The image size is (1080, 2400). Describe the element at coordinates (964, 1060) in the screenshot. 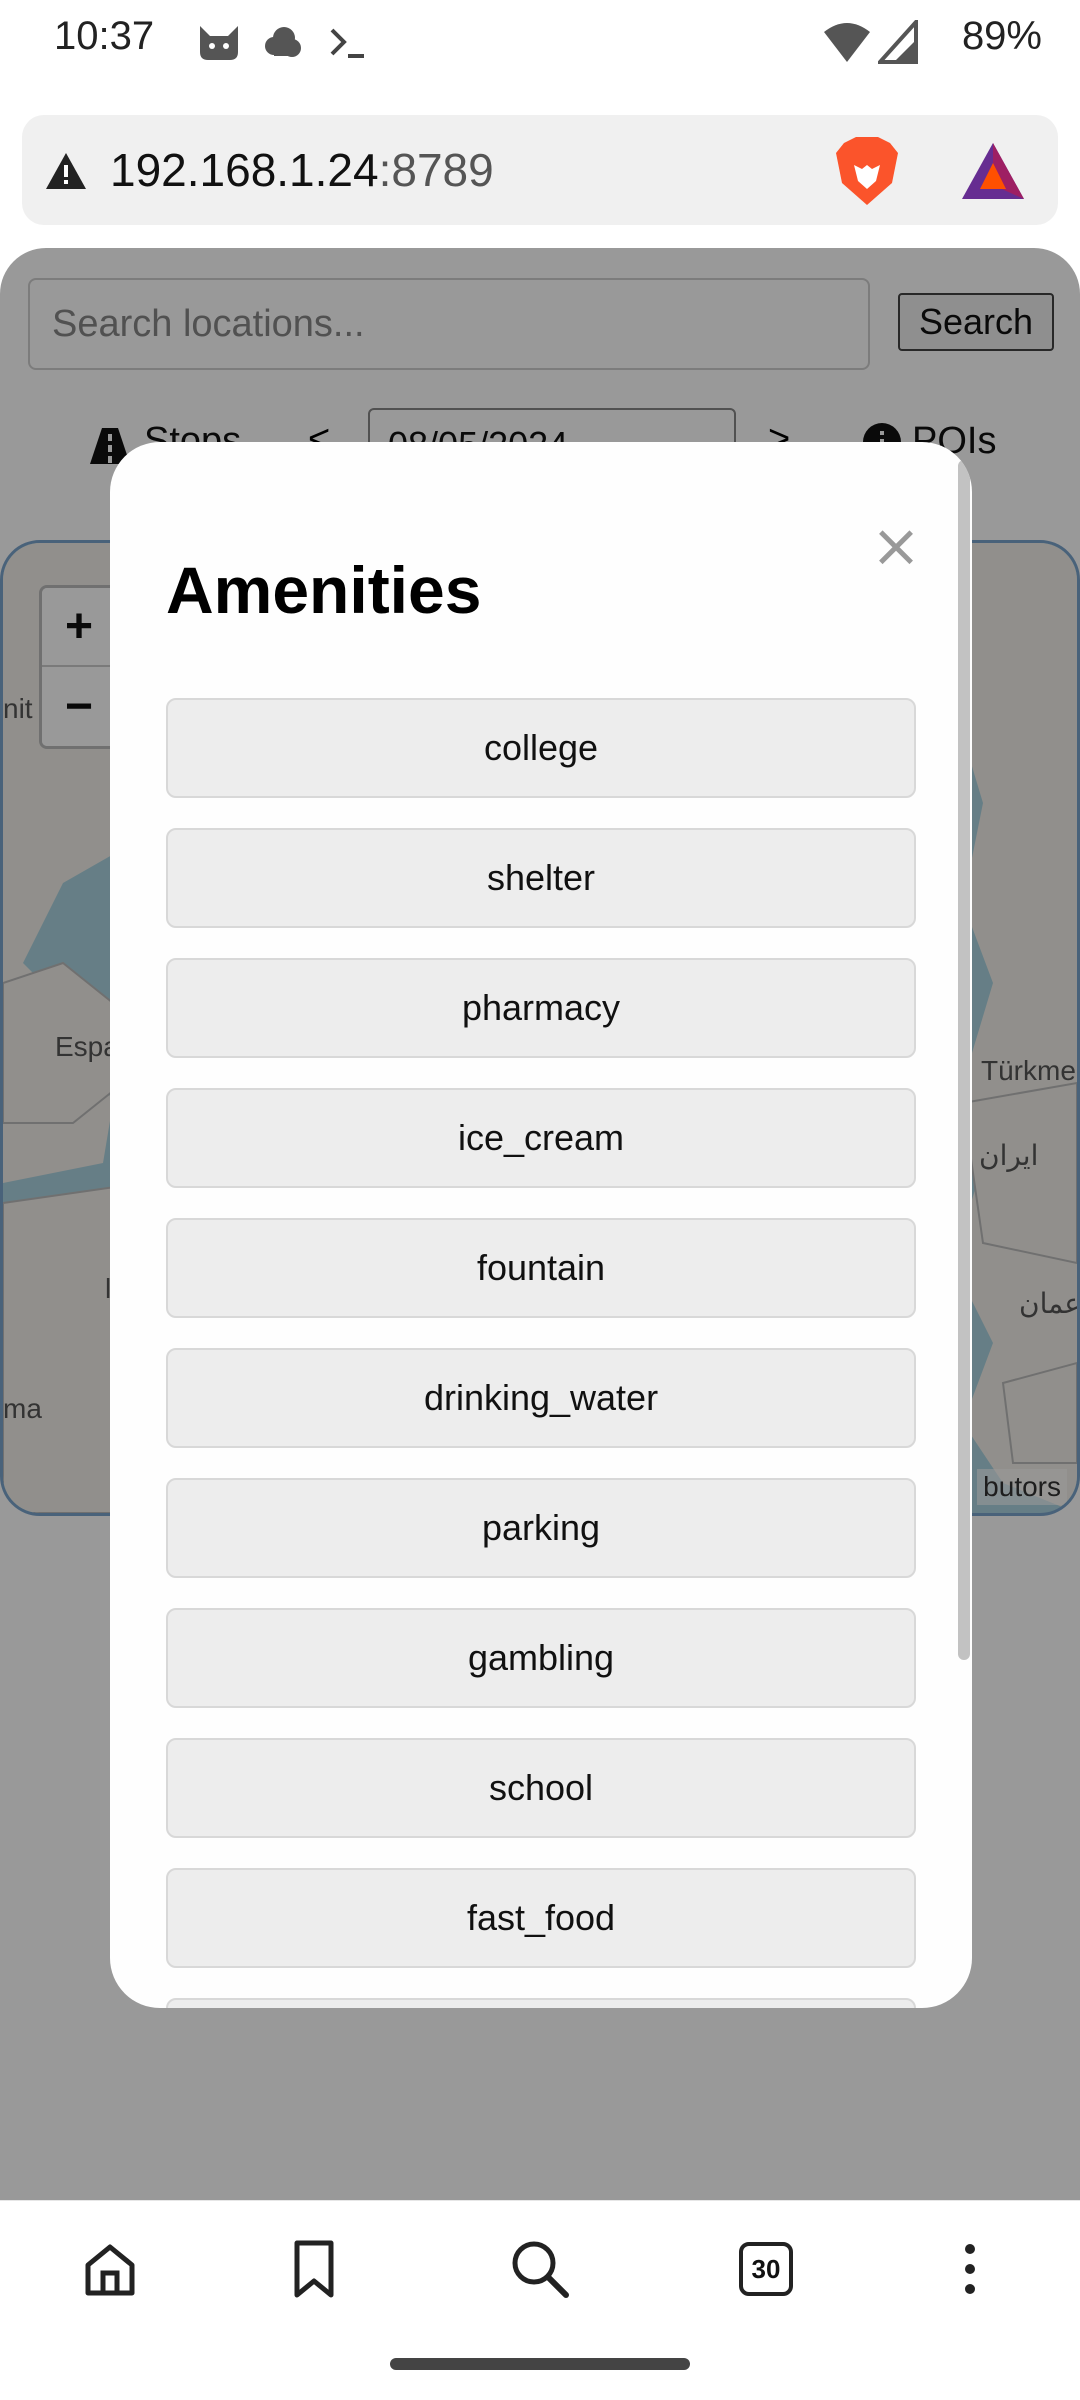

I see `modal-scrollbar` at that location.